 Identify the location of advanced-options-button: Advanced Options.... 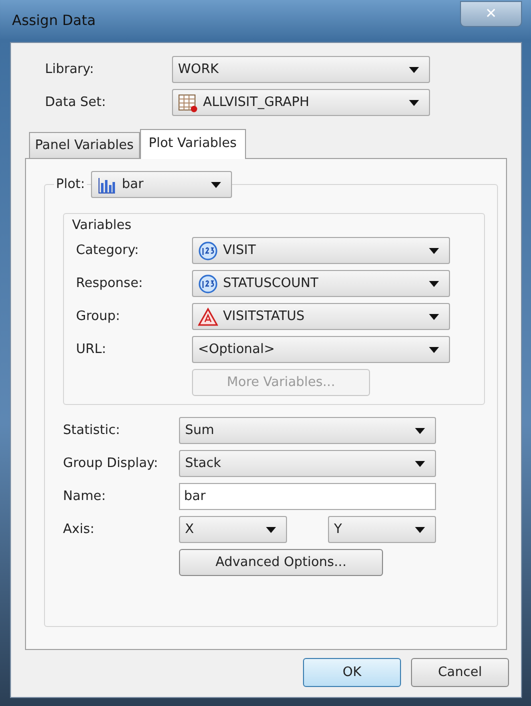
(281, 562).